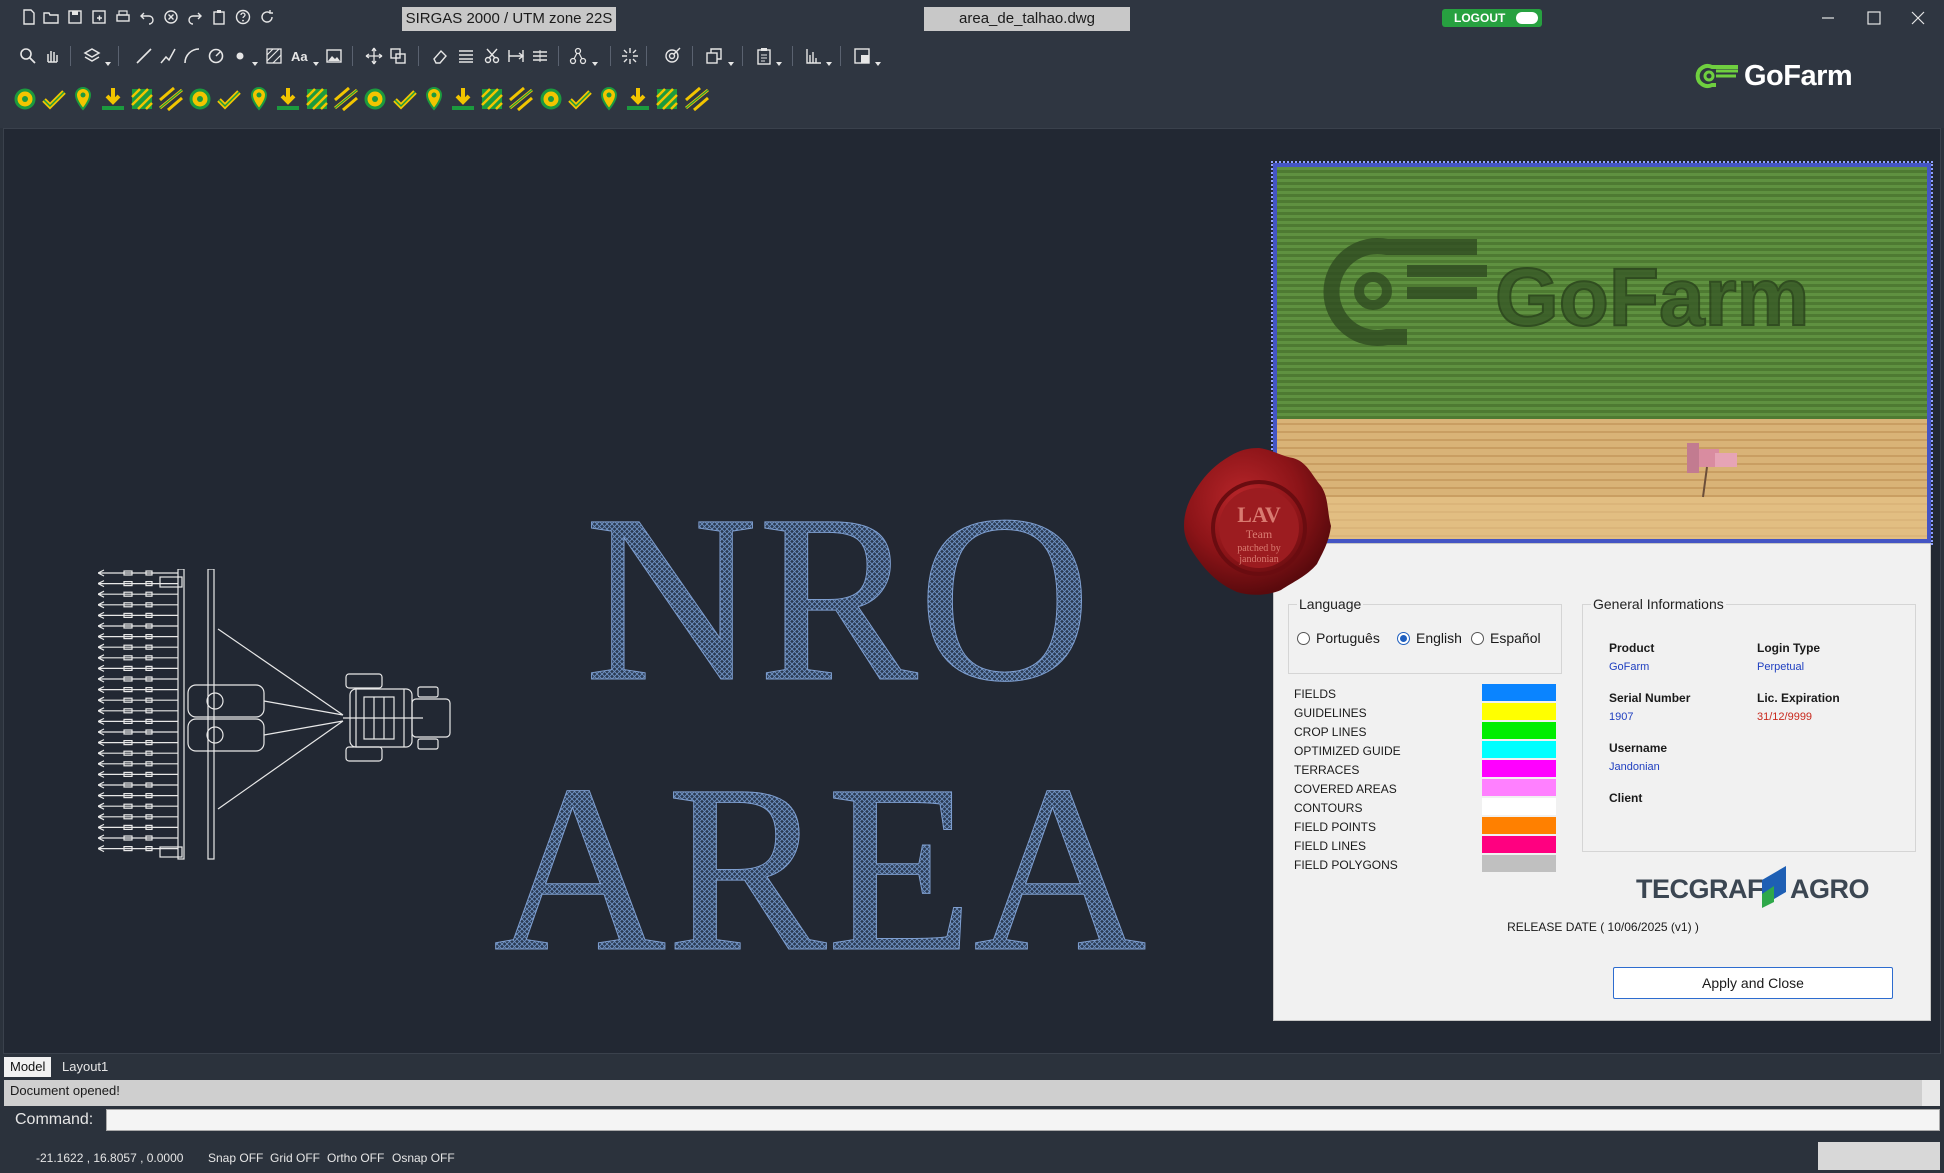 This screenshot has width=1944, height=1173. What do you see at coordinates (667, 99) in the screenshot?
I see `tag-icon` at bounding box center [667, 99].